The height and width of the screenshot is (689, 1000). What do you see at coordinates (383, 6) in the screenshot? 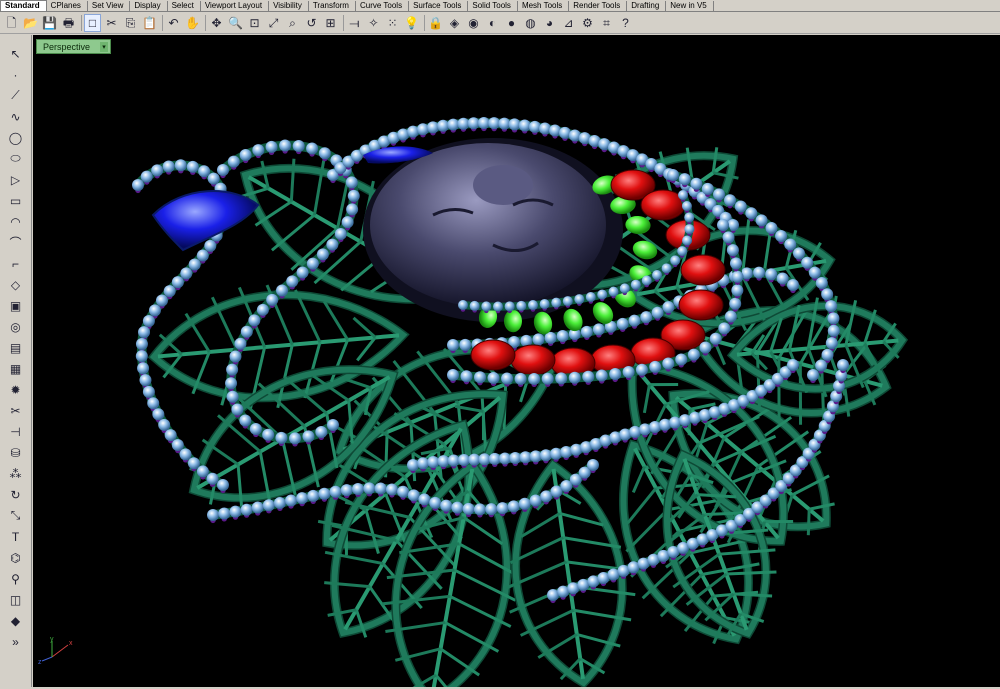
I see `tab-curve-tools: Curve Tools` at bounding box center [383, 6].